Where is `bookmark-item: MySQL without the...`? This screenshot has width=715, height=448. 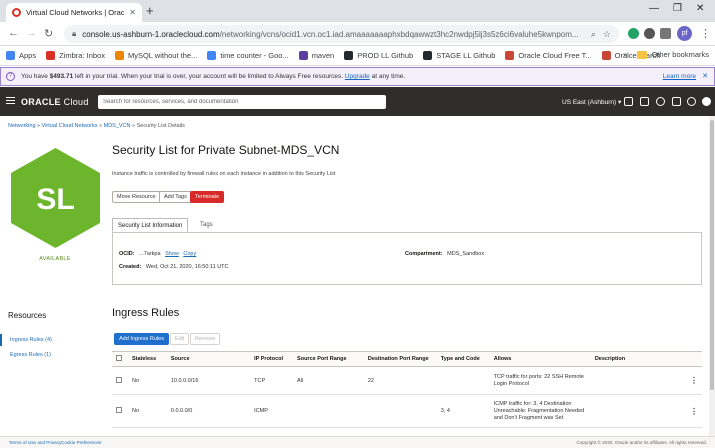
bookmark-item: MySQL without the... is located at coordinates (155, 55).